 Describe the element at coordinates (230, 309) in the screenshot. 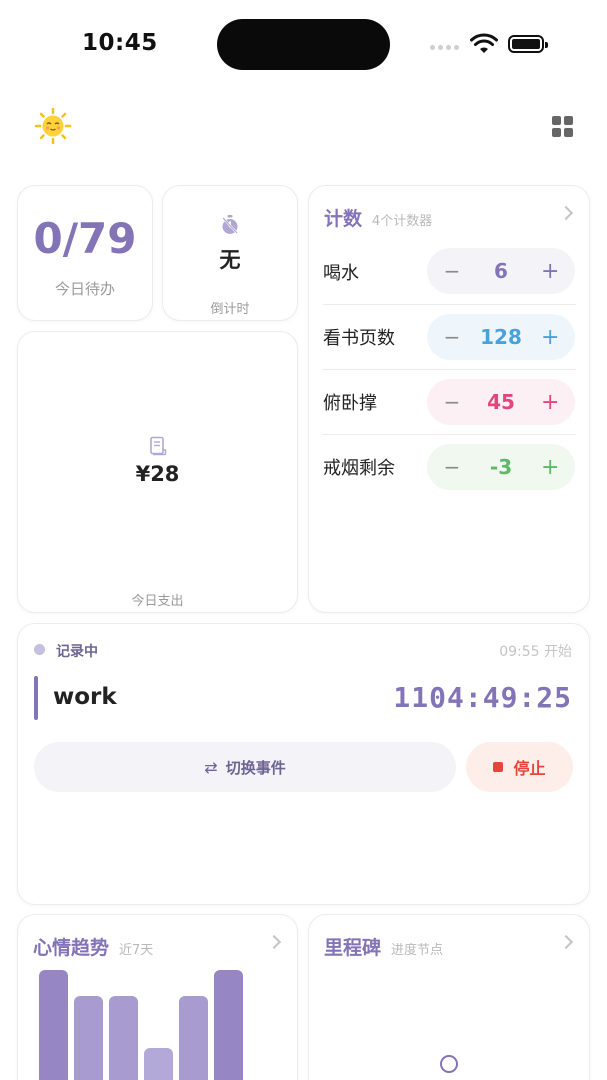

I see `countdown-label: 倒计时` at that location.